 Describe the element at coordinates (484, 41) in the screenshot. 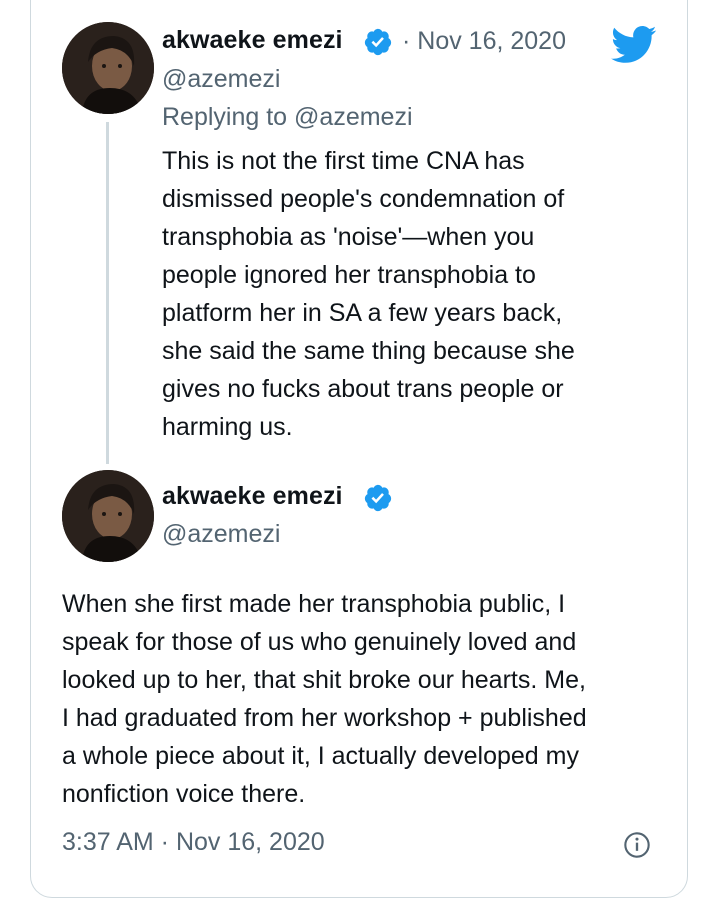

I see `tweet-date: · Nov 16, 2020` at that location.